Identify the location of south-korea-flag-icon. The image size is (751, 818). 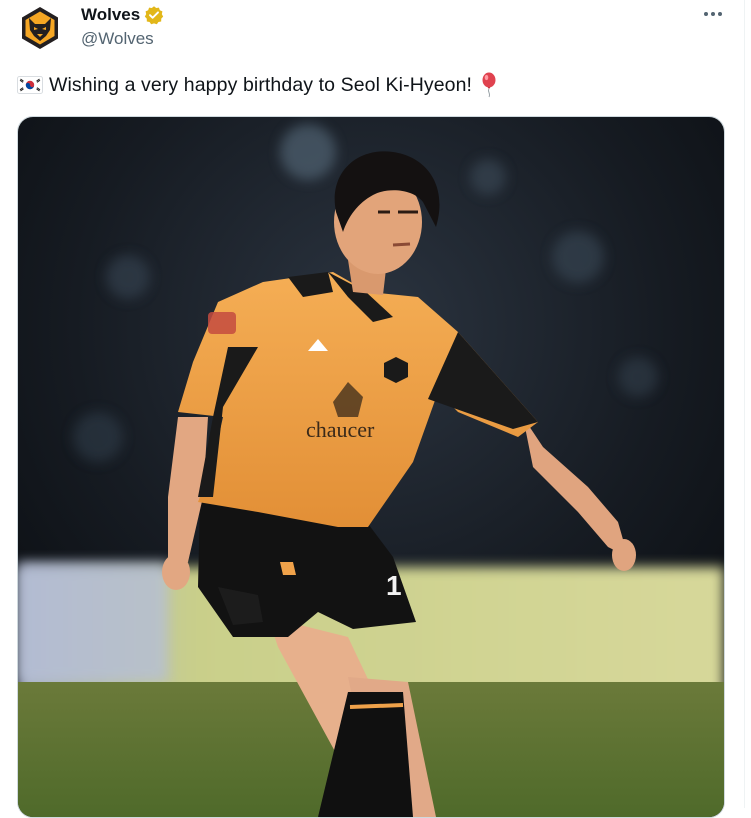
(30, 85).